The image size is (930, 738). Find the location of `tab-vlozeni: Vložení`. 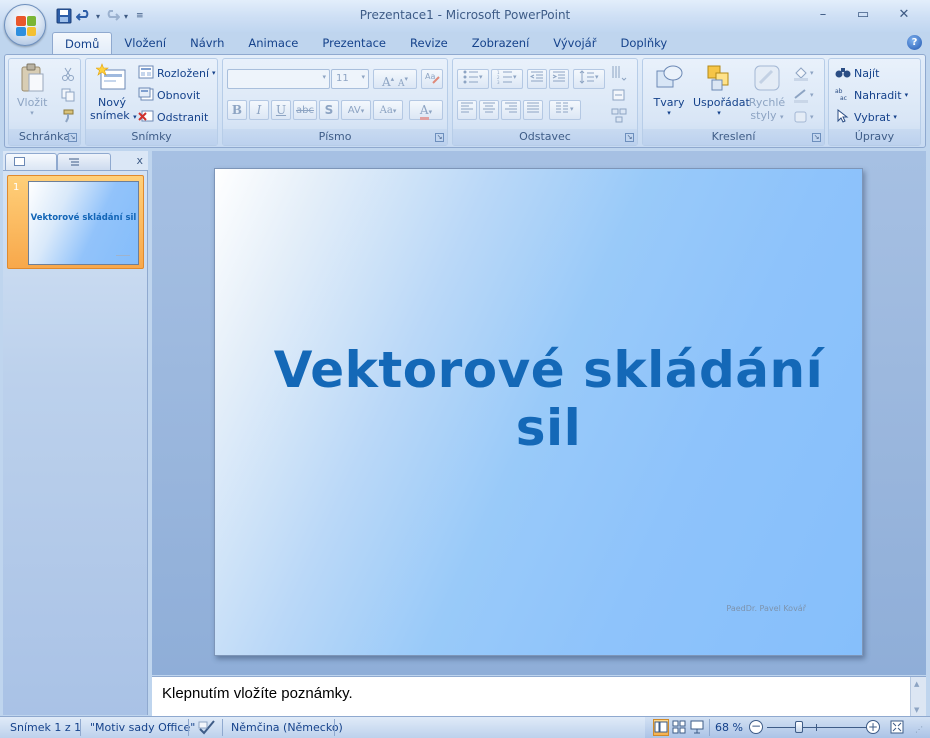

tab-vlozeni: Vložení is located at coordinates (145, 43).